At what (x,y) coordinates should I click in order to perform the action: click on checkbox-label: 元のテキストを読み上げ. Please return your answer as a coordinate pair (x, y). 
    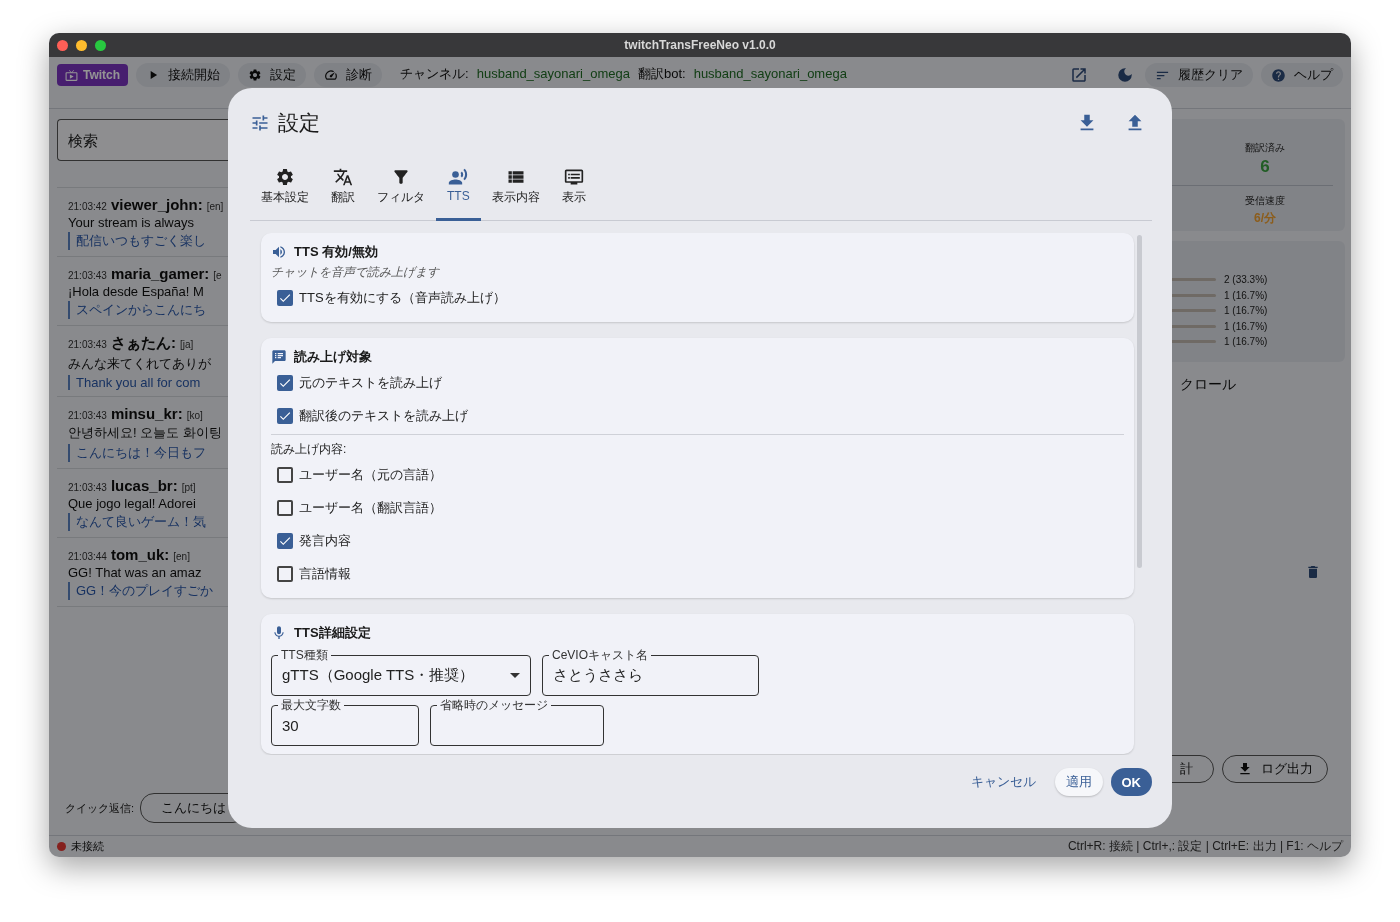
    Looking at the image, I should click on (370, 382).